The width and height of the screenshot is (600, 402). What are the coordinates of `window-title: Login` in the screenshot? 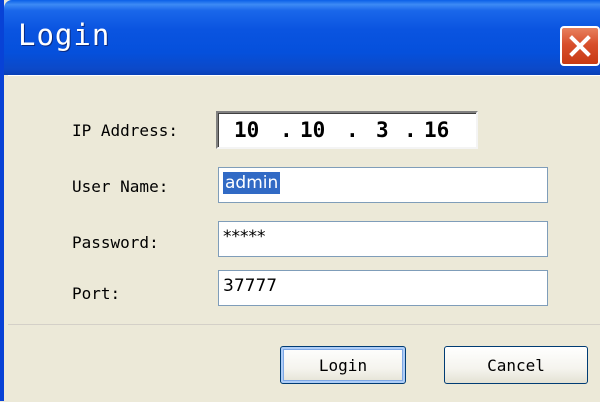 It's located at (64, 35).